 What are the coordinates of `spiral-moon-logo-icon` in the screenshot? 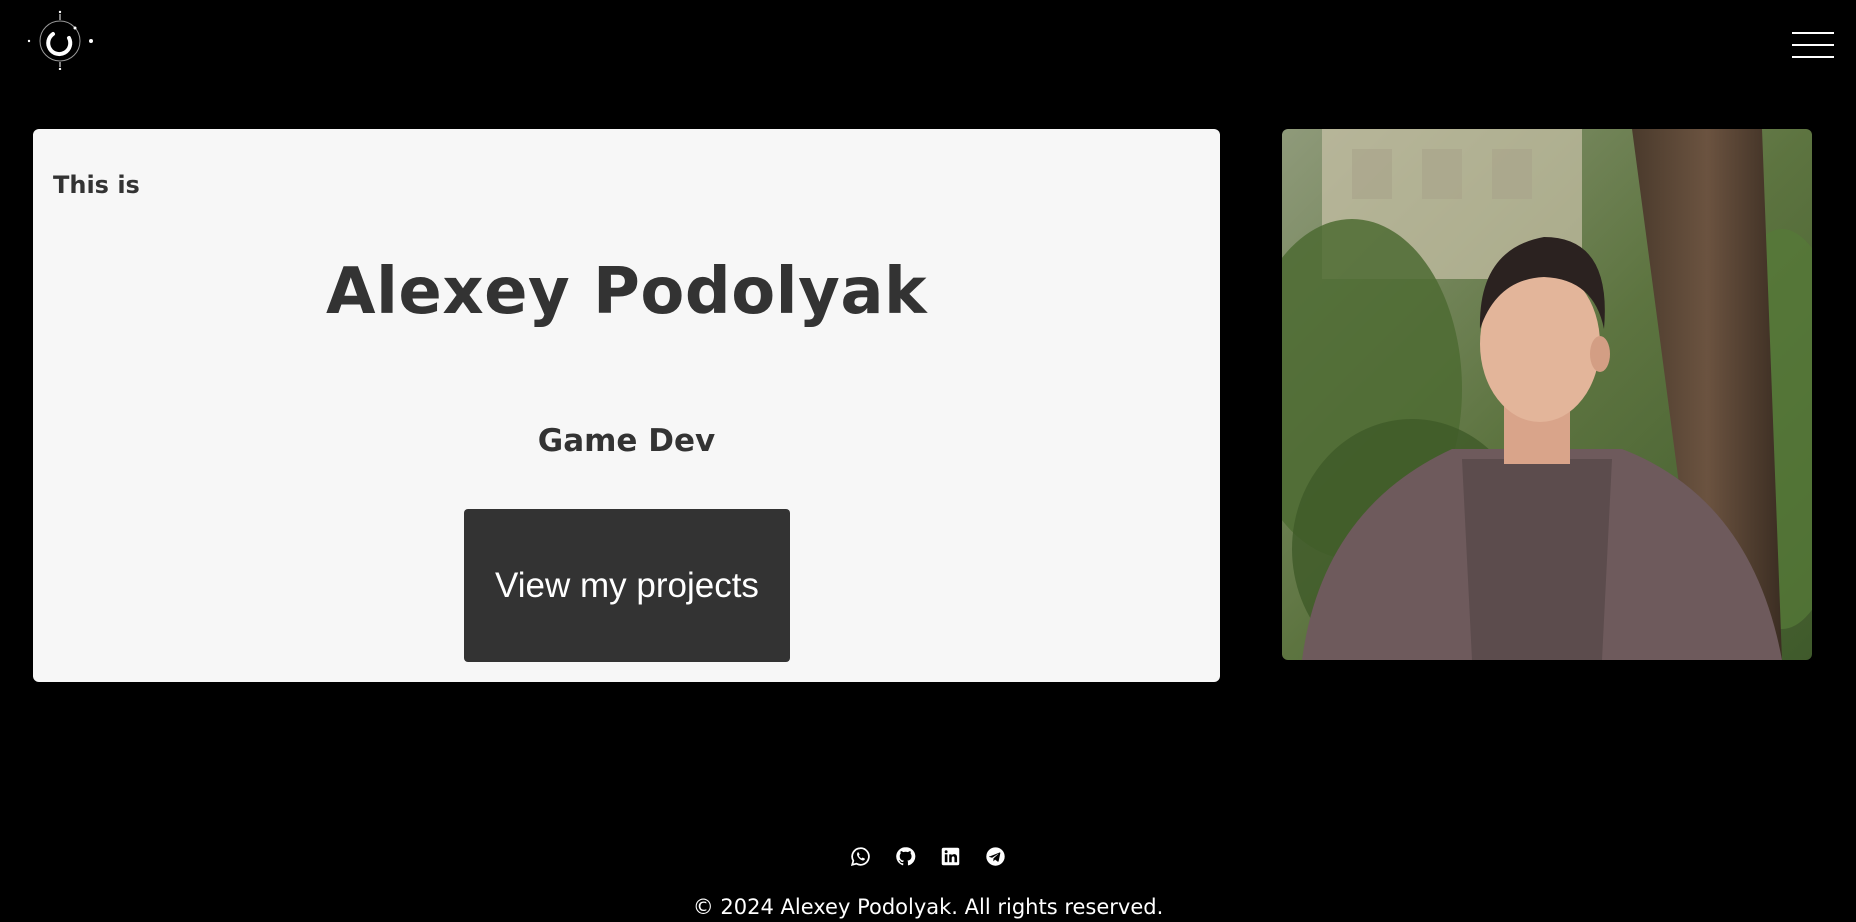 It's located at (60, 40).